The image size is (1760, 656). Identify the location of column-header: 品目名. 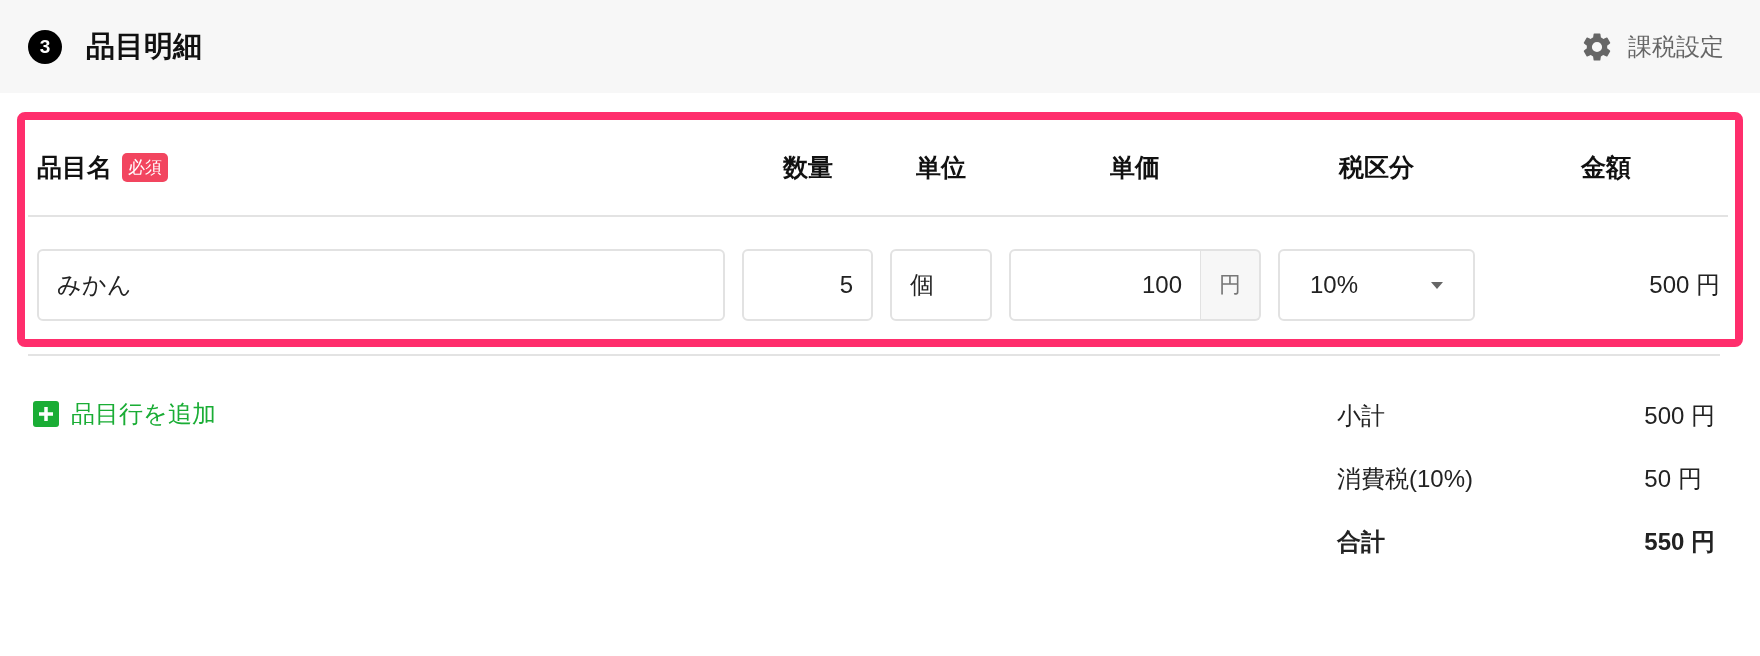
(74, 167).